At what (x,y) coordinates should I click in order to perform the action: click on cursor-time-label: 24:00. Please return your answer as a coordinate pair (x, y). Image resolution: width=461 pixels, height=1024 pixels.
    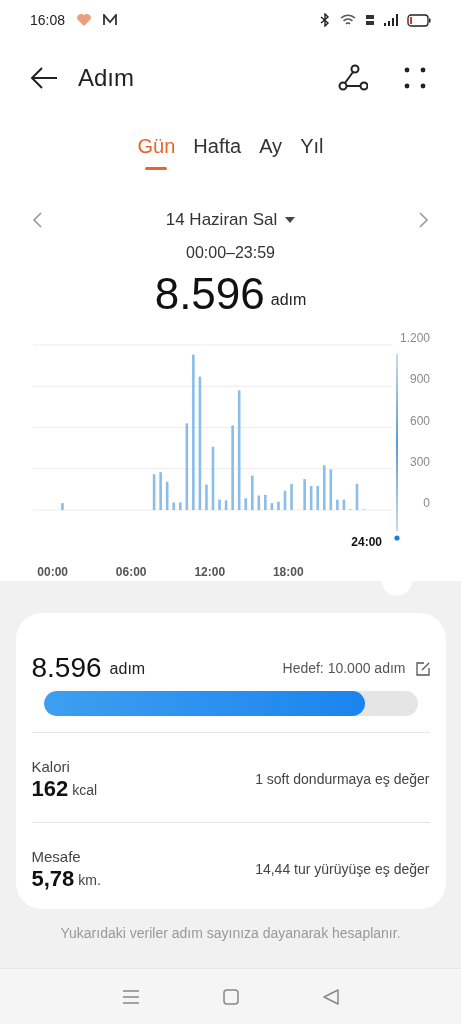
    Looking at the image, I should click on (366, 542).